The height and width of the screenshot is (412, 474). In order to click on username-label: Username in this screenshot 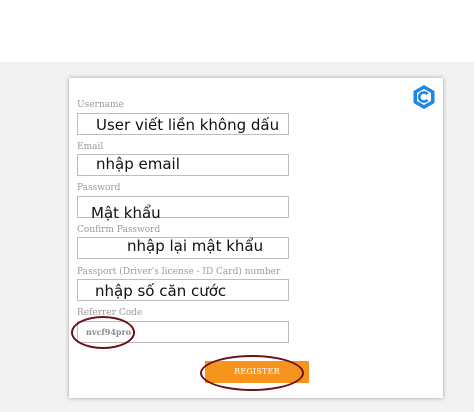, I will do `click(100, 105)`.